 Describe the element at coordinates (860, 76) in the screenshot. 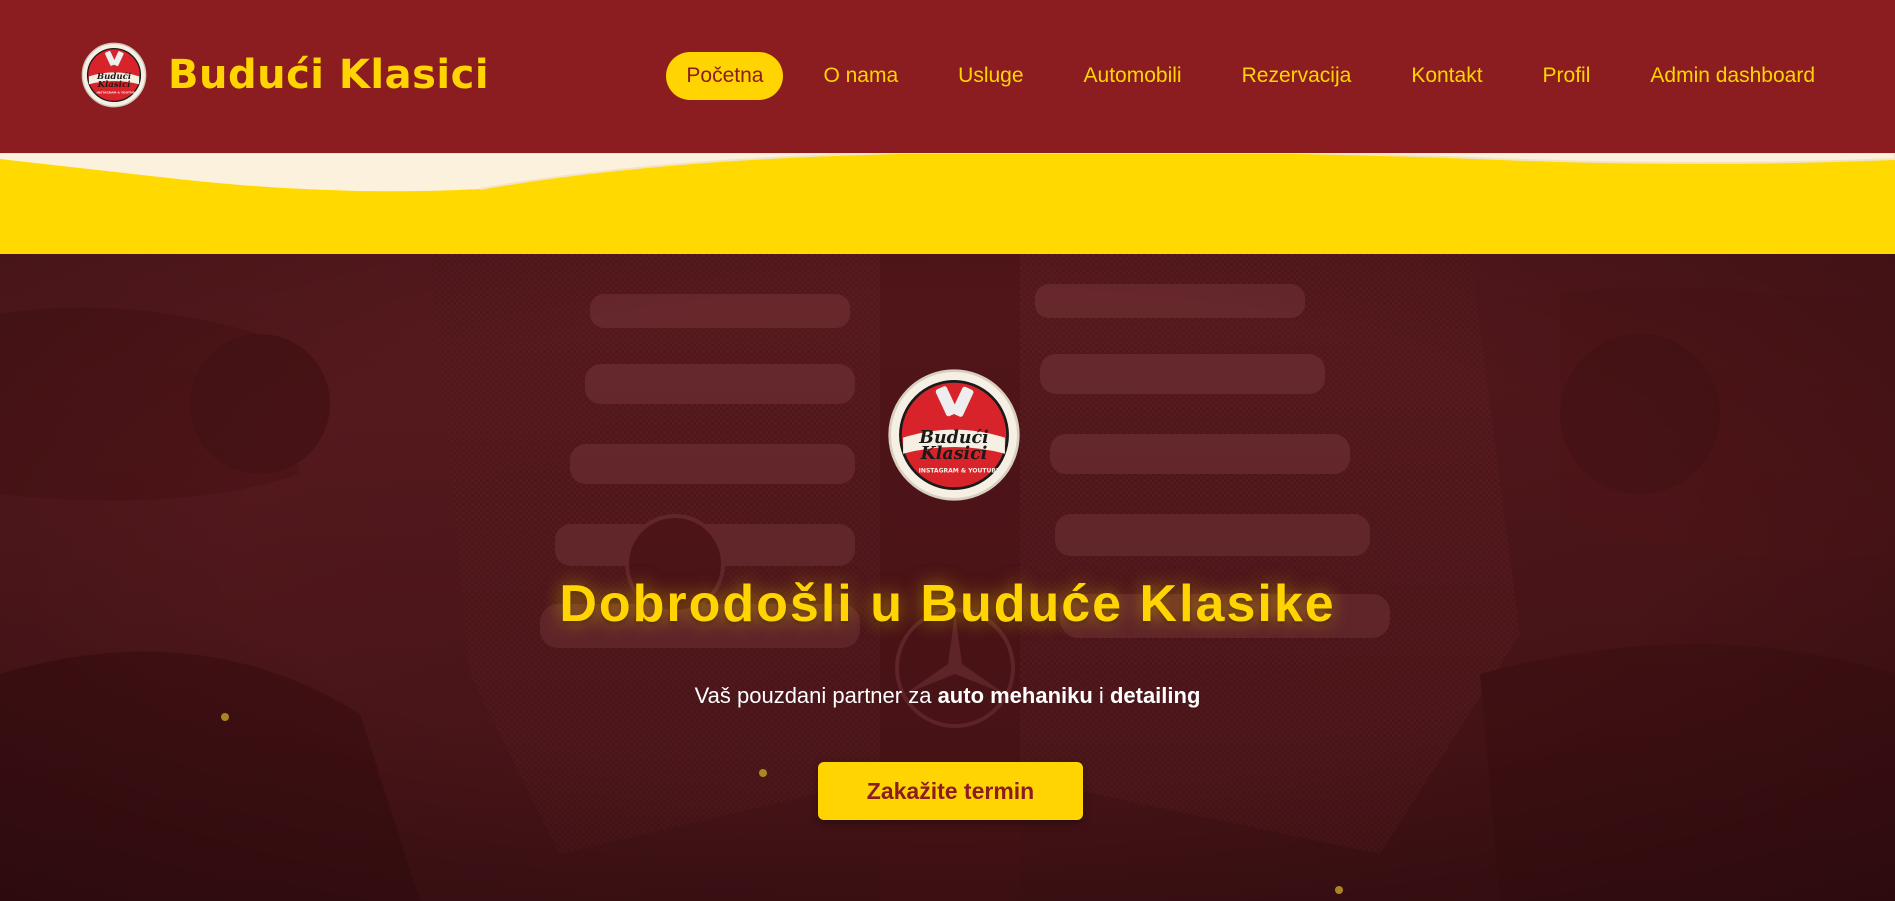

I see `nav-item-o-nama: O nama` at that location.